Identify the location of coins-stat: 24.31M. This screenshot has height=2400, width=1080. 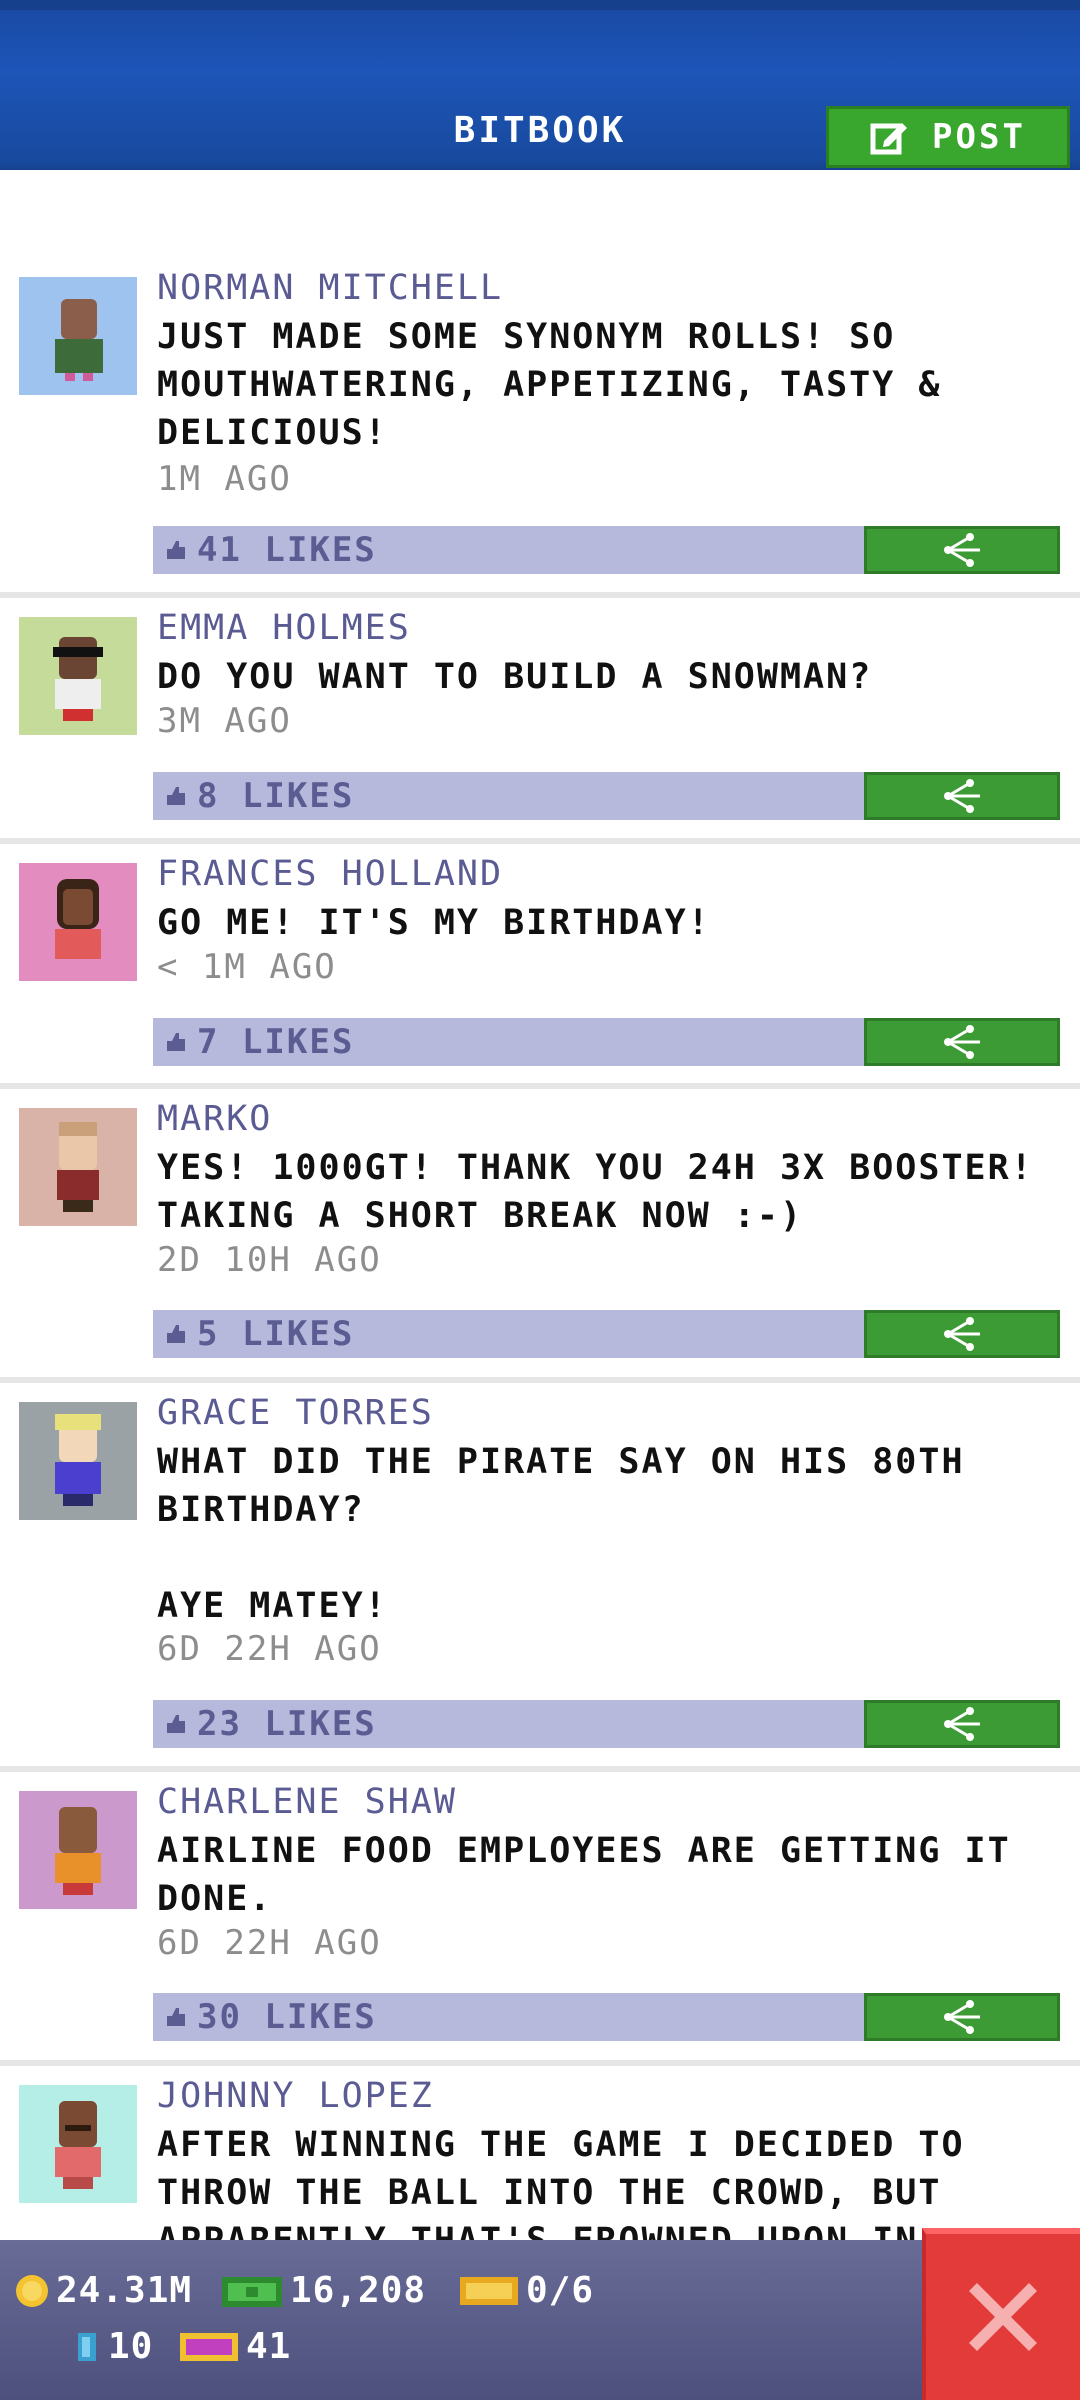
(103, 2290).